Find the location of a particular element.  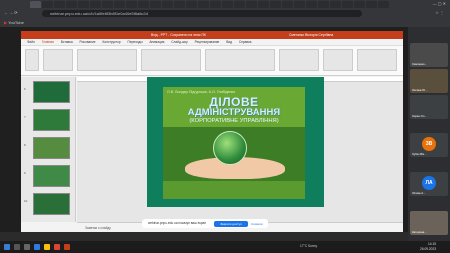

paragraph-group is located at coordinates (171, 60).